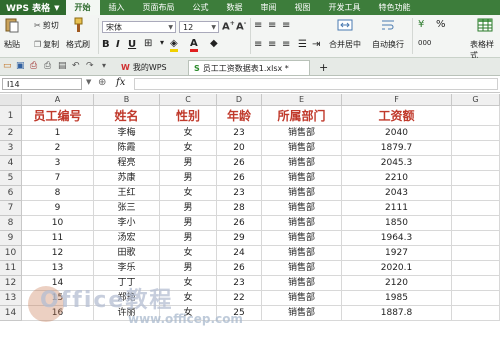 The image size is (500, 342). Describe the element at coordinates (258, 25) in the screenshot. I see `align-top-icon: ≡` at that location.